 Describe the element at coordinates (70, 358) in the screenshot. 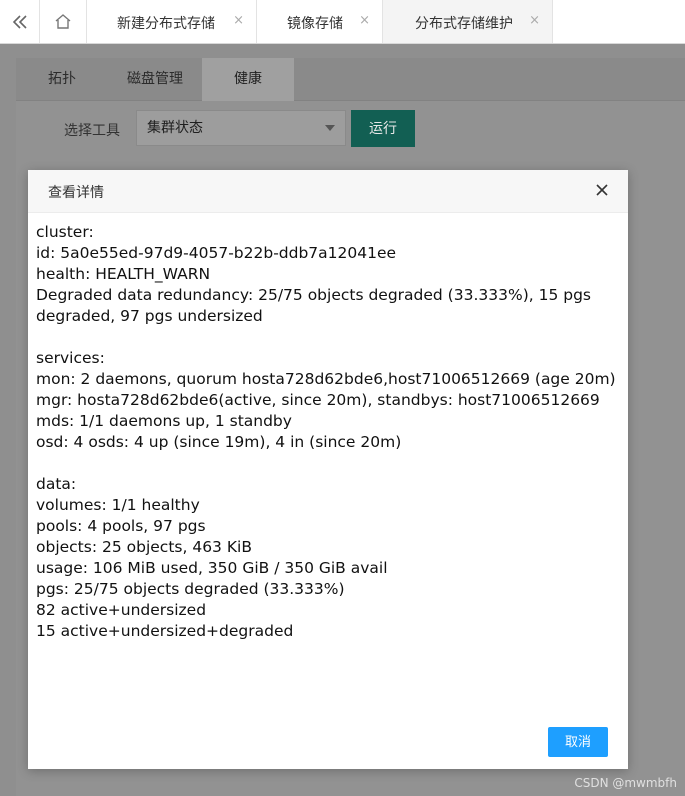

I see `detail-line: services:` at that location.